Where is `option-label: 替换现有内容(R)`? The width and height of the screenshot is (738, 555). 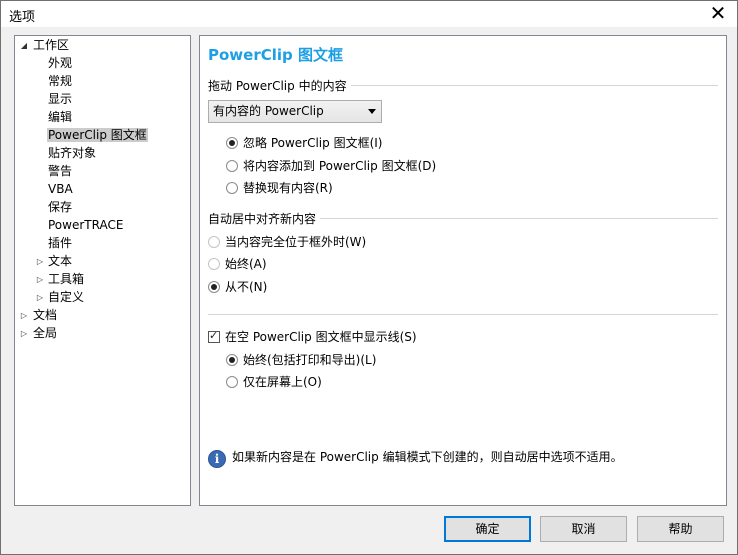 option-label: 替换现有内容(R) is located at coordinates (288, 188).